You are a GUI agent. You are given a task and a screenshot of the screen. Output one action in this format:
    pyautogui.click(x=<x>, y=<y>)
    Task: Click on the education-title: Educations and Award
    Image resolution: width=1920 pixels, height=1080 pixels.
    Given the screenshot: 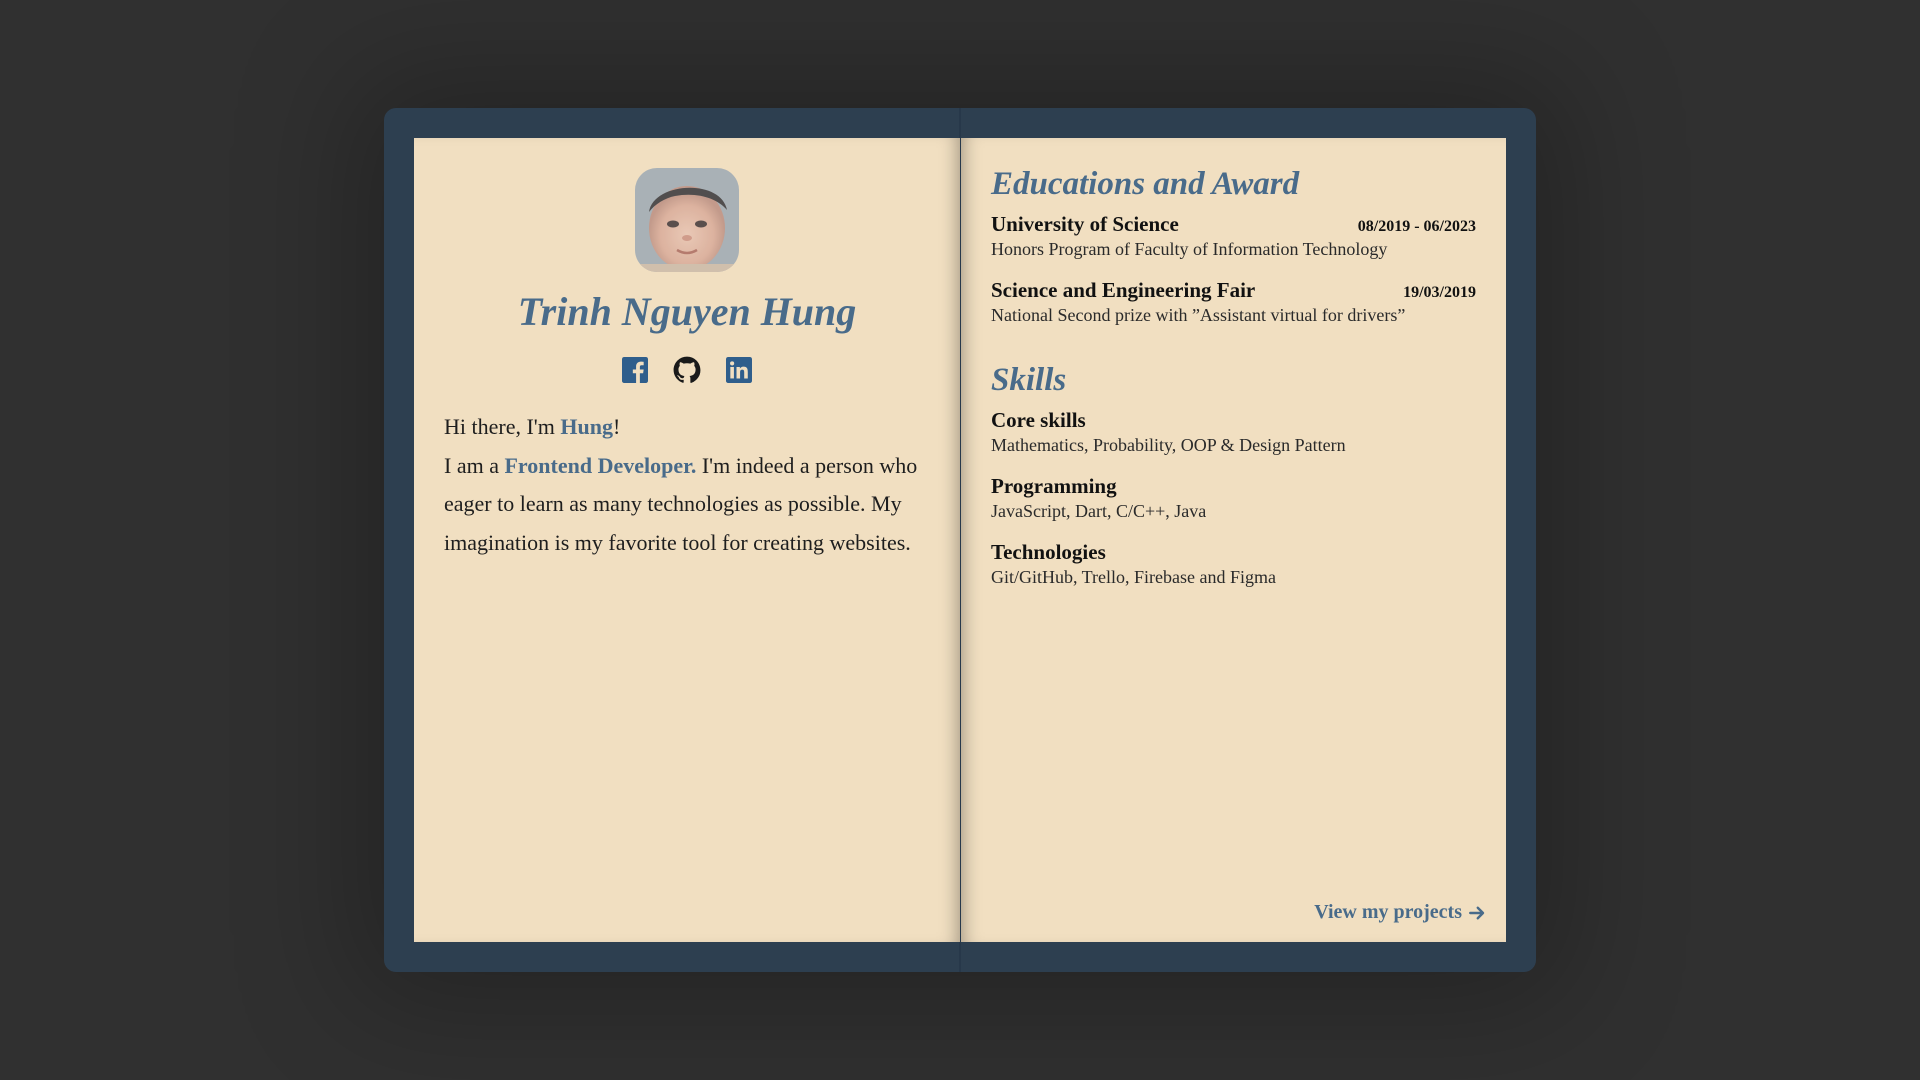 What is the action you would take?
    pyautogui.click(x=1145, y=184)
    